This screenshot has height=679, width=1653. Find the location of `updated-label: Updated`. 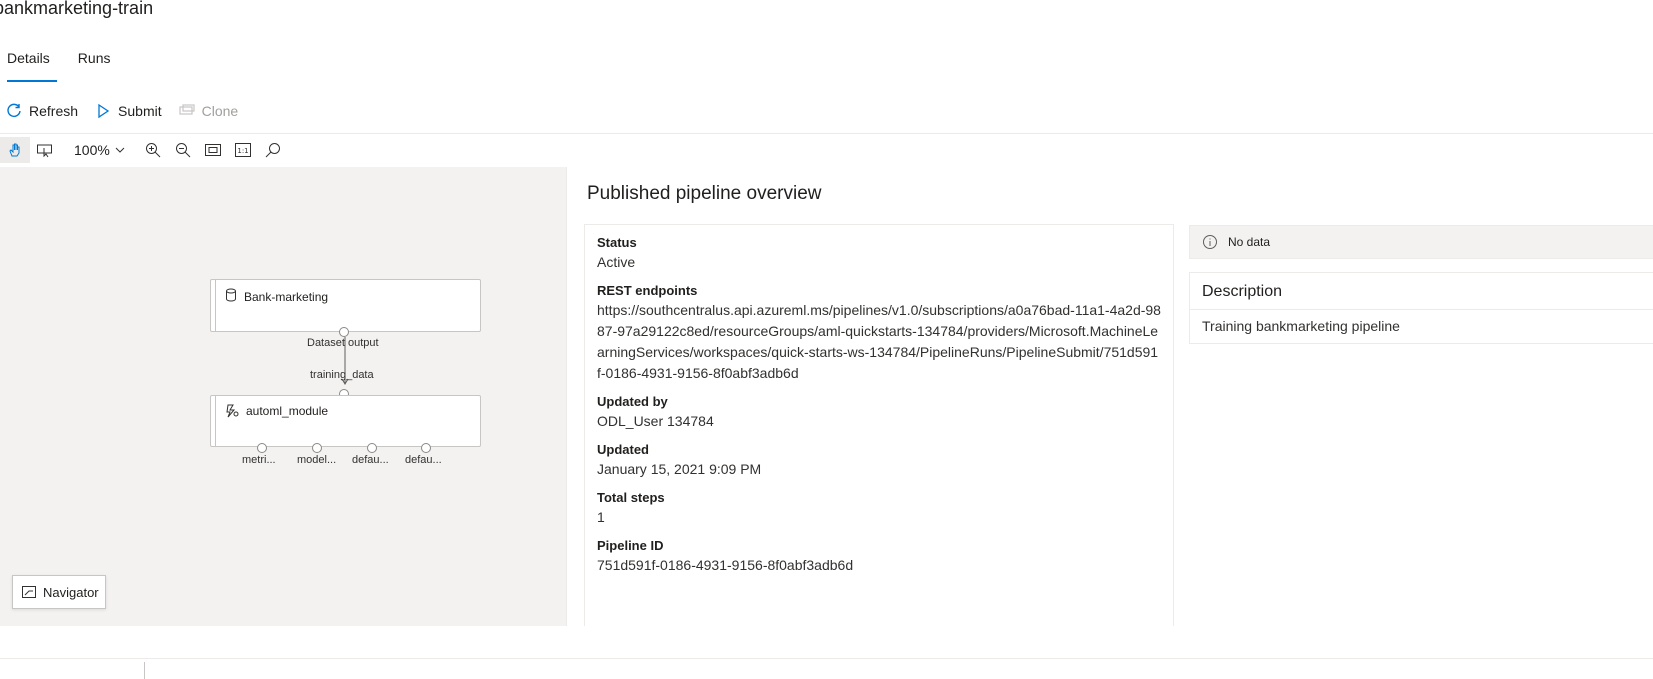

updated-label: Updated is located at coordinates (623, 449).